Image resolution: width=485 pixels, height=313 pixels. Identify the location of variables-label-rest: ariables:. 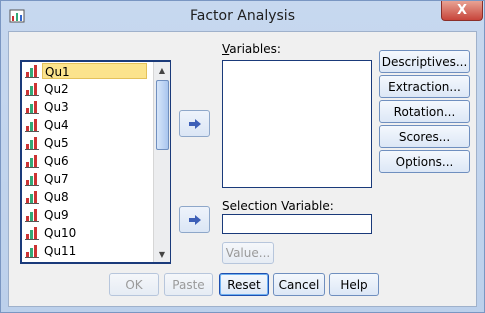
(255, 49).